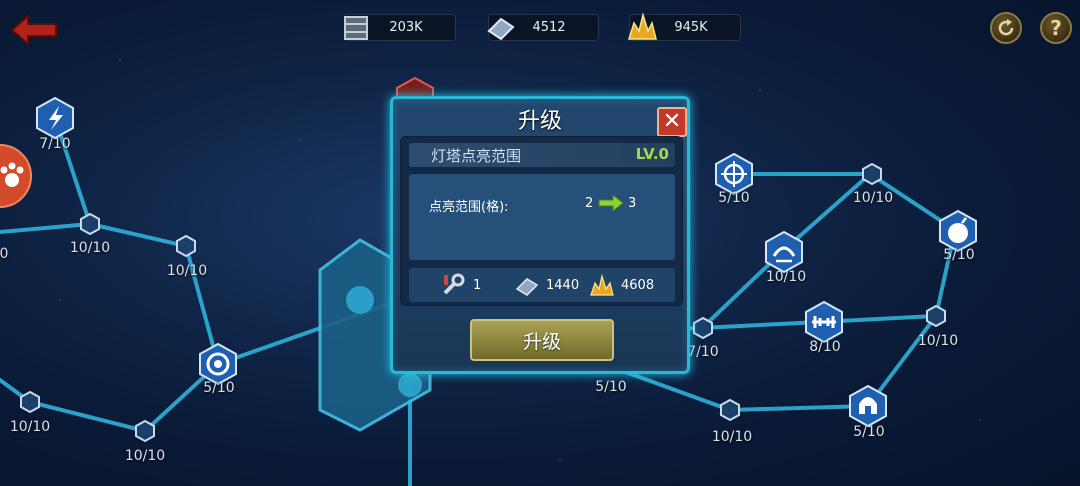  I want to click on resource-value: 945K, so click(691, 27).